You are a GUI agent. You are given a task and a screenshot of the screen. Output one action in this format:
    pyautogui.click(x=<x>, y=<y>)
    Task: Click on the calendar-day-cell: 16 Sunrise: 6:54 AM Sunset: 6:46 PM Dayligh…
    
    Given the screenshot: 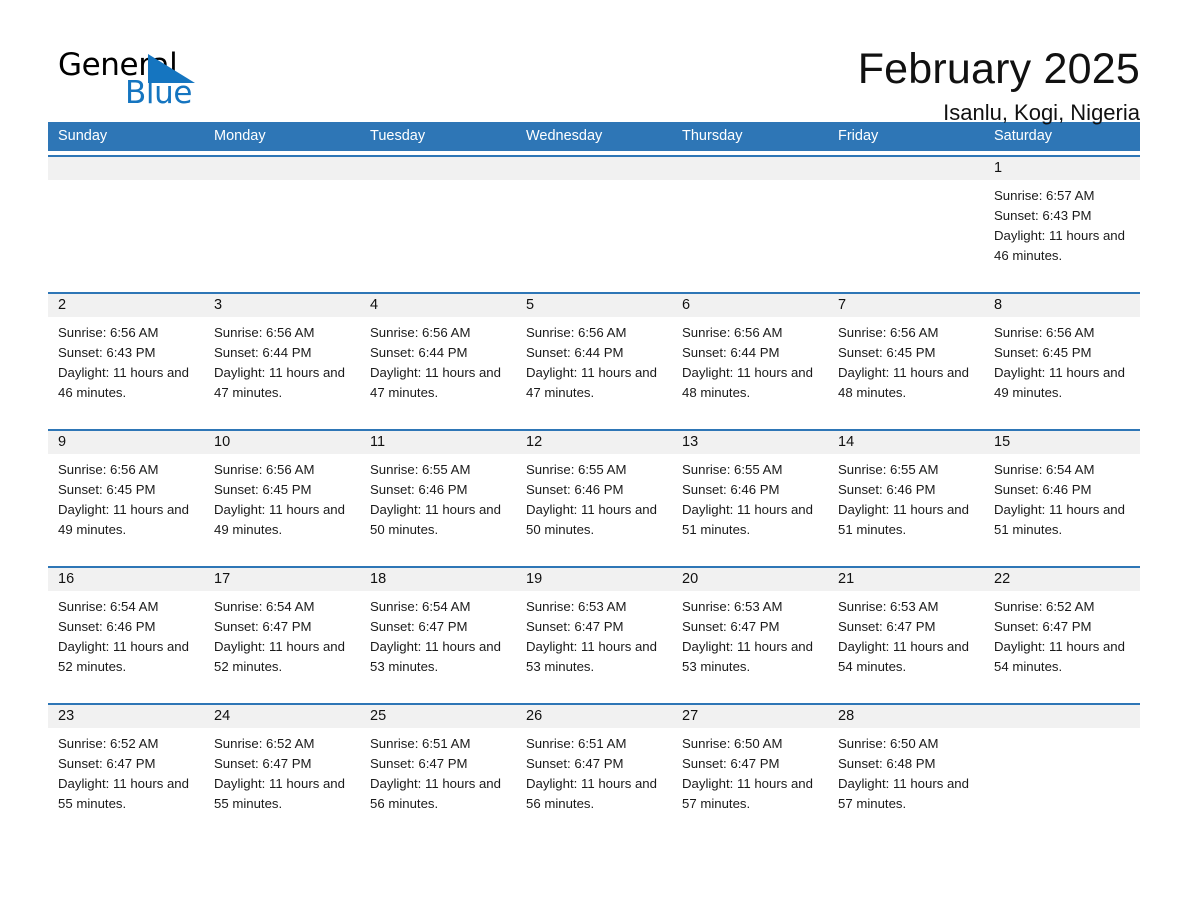 What is the action you would take?
    pyautogui.click(x=126, y=632)
    